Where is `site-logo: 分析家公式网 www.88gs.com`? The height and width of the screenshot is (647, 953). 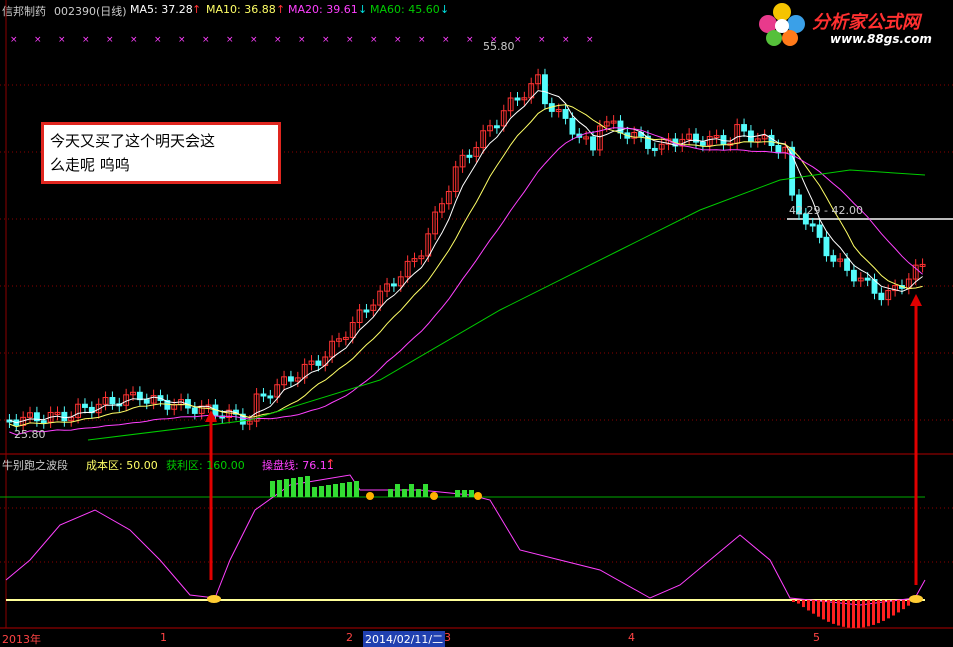
site-logo: 分析家公式网 www.88gs.com is located at coordinates (852, 24).